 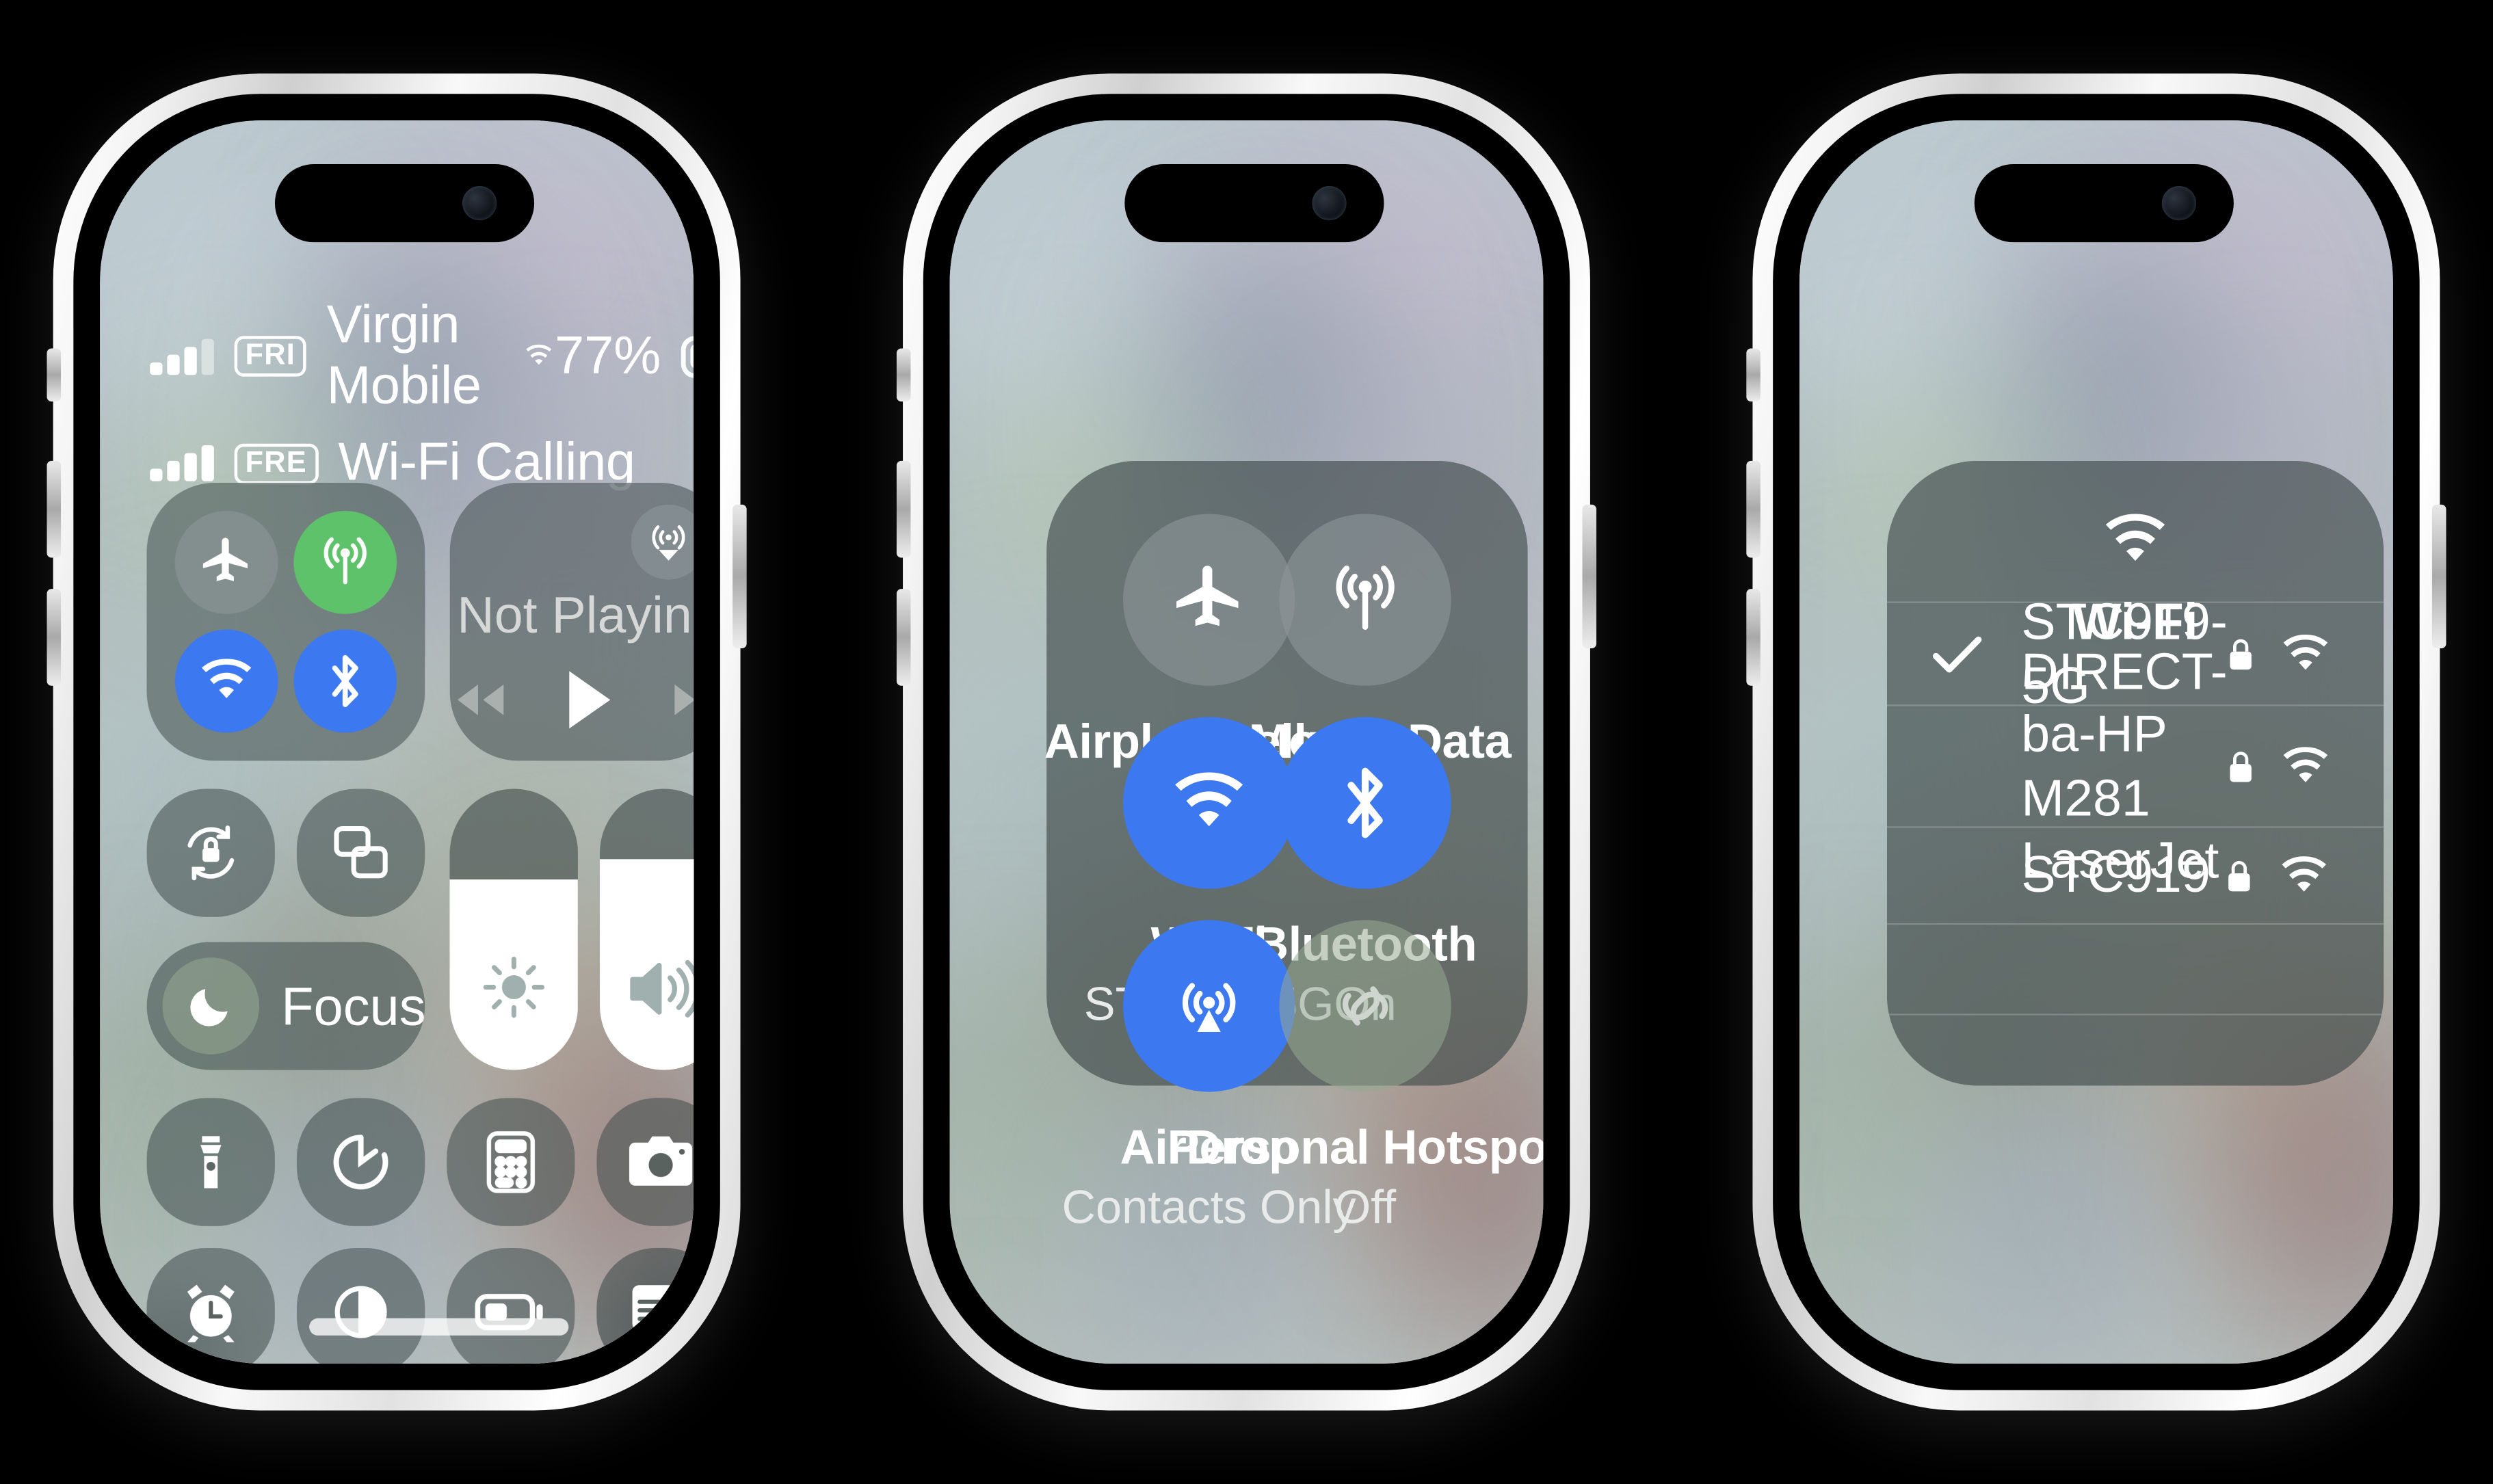 I want to click on moon-icon, so click(x=209, y=1007).